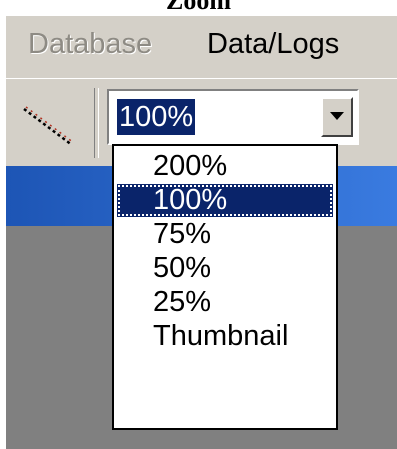 This screenshot has width=397, height=449. I want to click on line-icon-graphic, so click(49, 126).